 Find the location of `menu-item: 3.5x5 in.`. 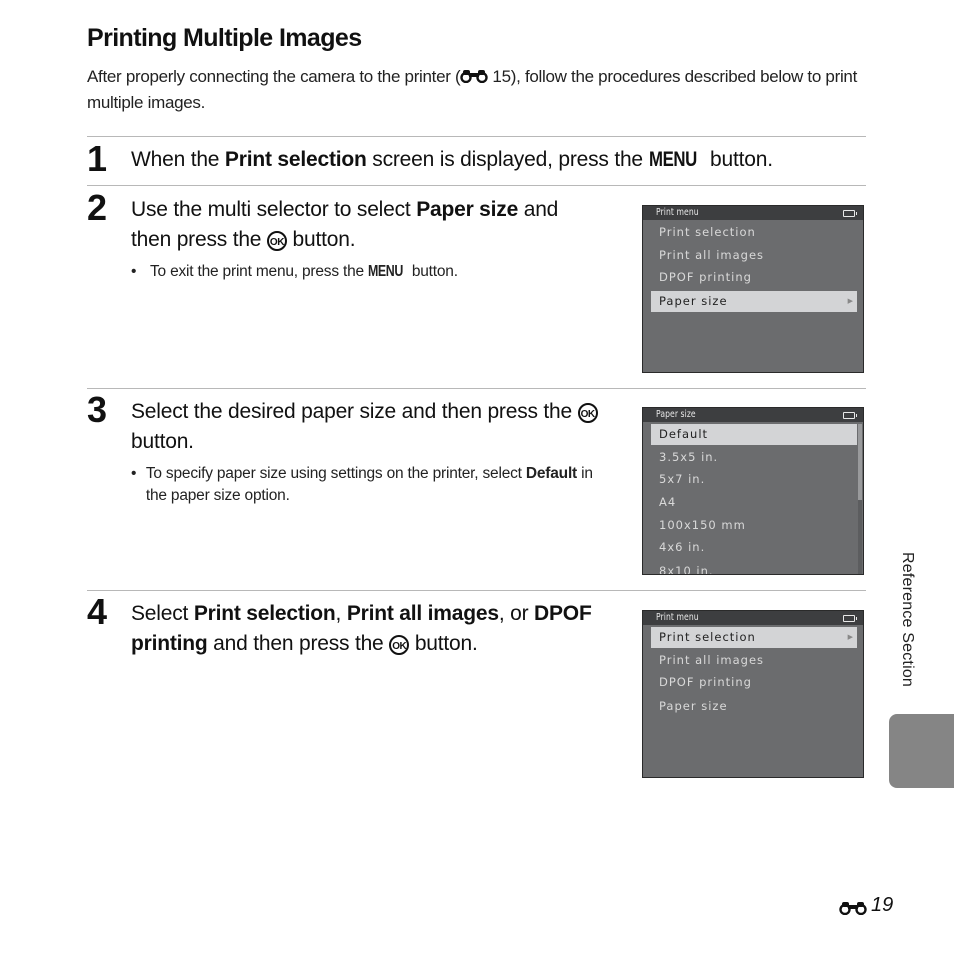

menu-item: 3.5x5 in. is located at coordinates (754, 457).